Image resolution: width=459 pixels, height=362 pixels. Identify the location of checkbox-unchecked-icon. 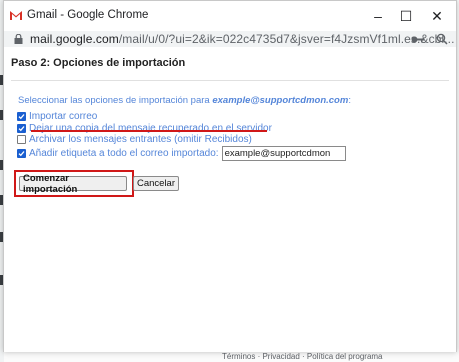
(21, 139).